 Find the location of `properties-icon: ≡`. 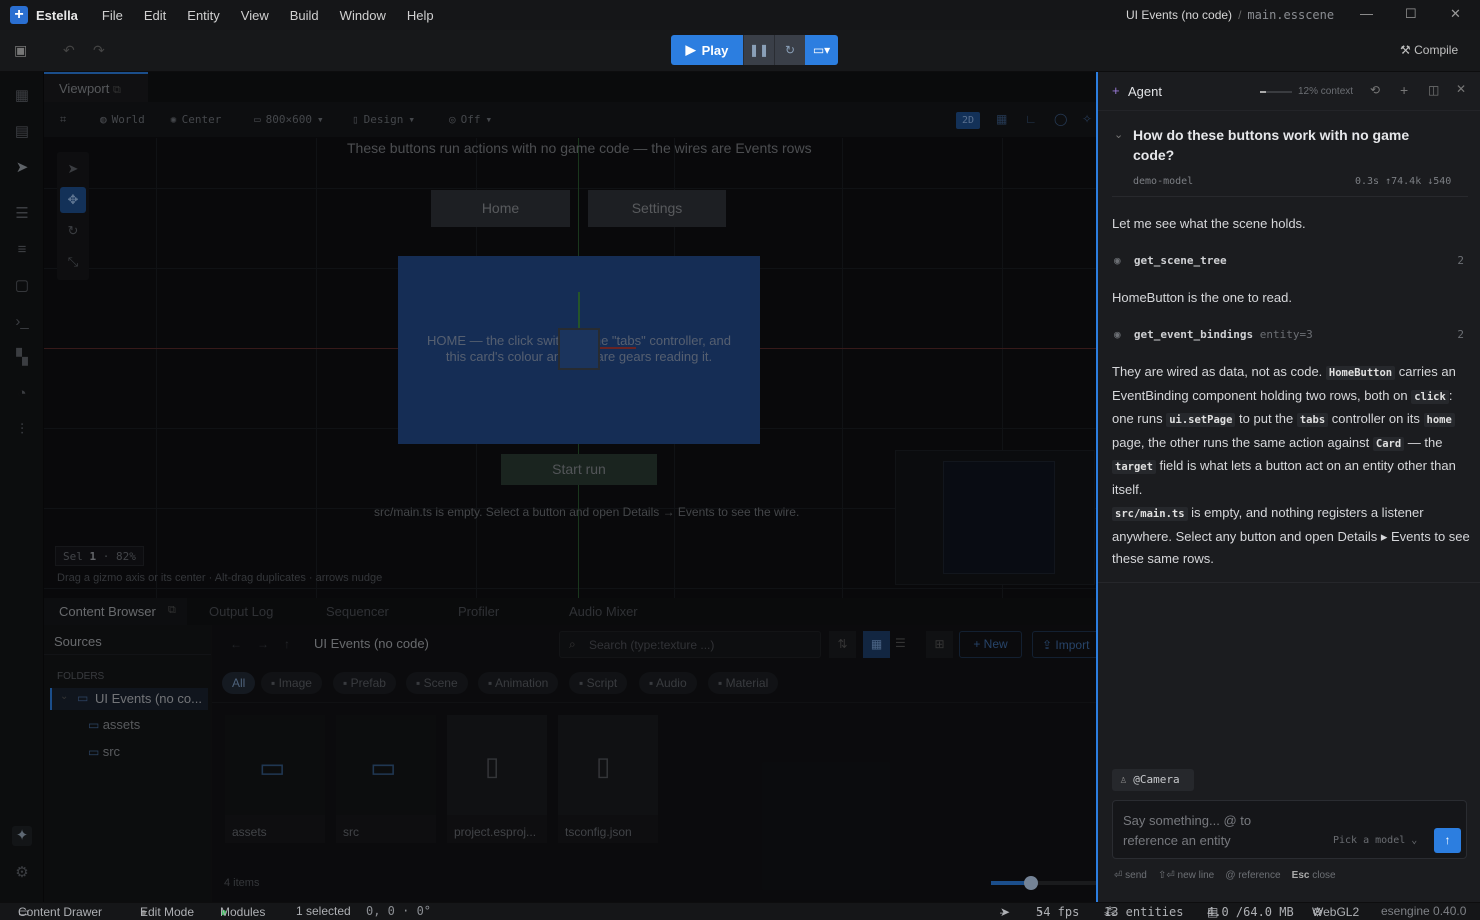

properties-icon: ≡ is located at coordinates (22, 250).